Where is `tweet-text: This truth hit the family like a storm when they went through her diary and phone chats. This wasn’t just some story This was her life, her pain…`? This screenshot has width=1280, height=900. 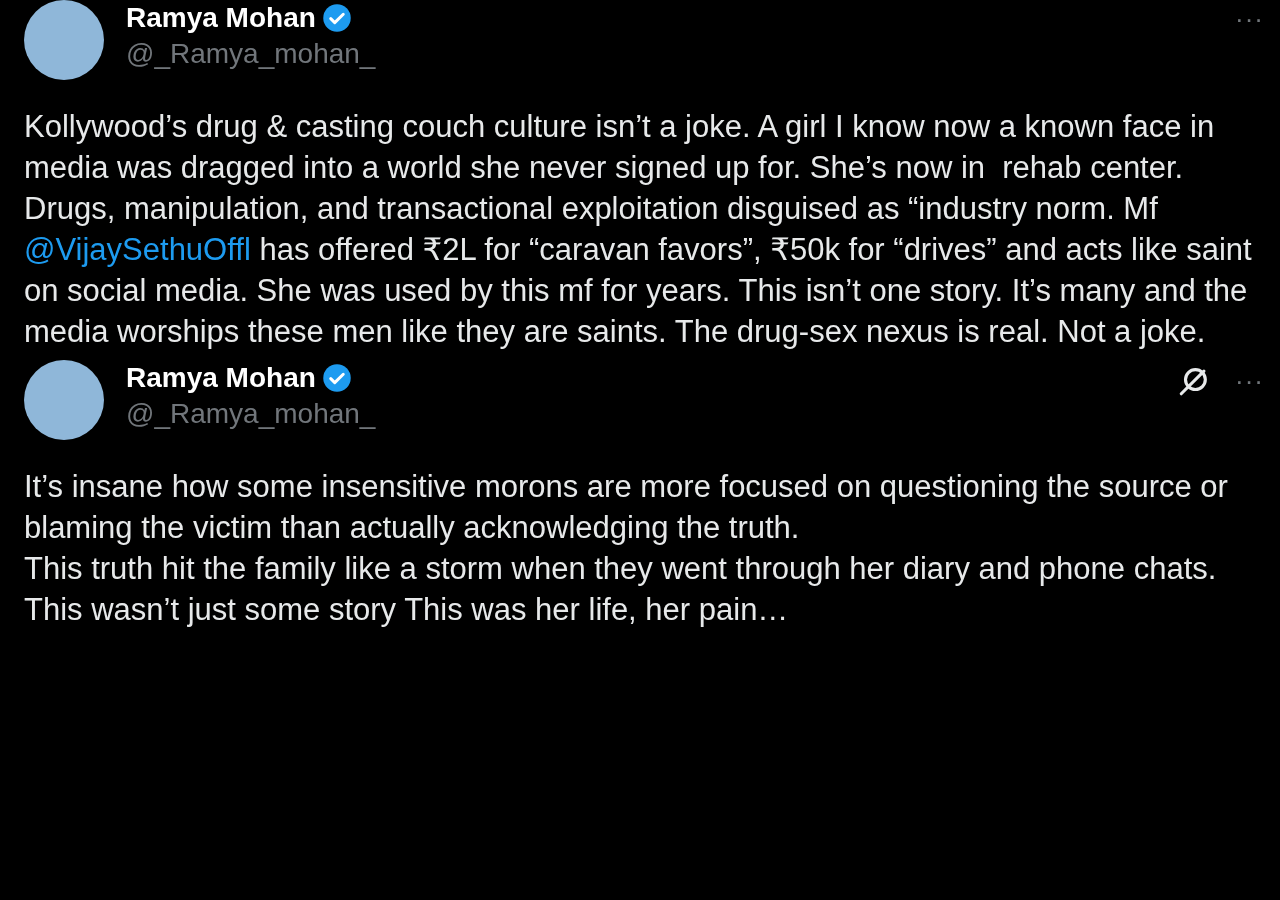 tweet-text: This truth hit the family like a storm when they went through her diary and phone chats. This wasn’t just some story This was her life, her pain… is located at coordinates (621, 589).